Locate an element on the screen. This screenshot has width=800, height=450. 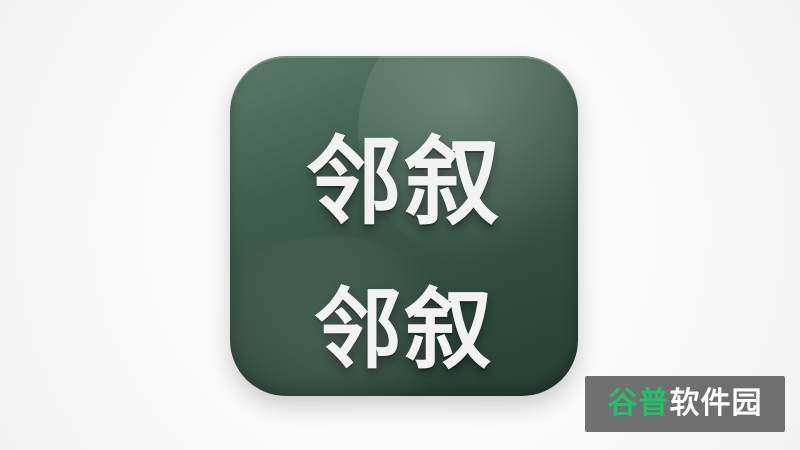
watermark-part-1: 谷普 is located at coordinates (638, 403).